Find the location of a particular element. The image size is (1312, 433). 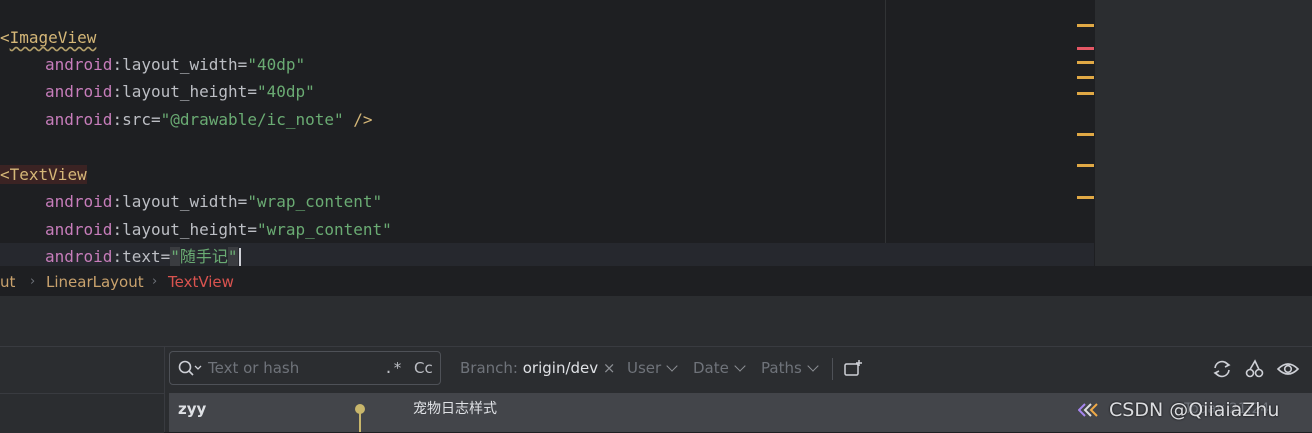

tag-name: TextView is located at coordinates (48, 174).